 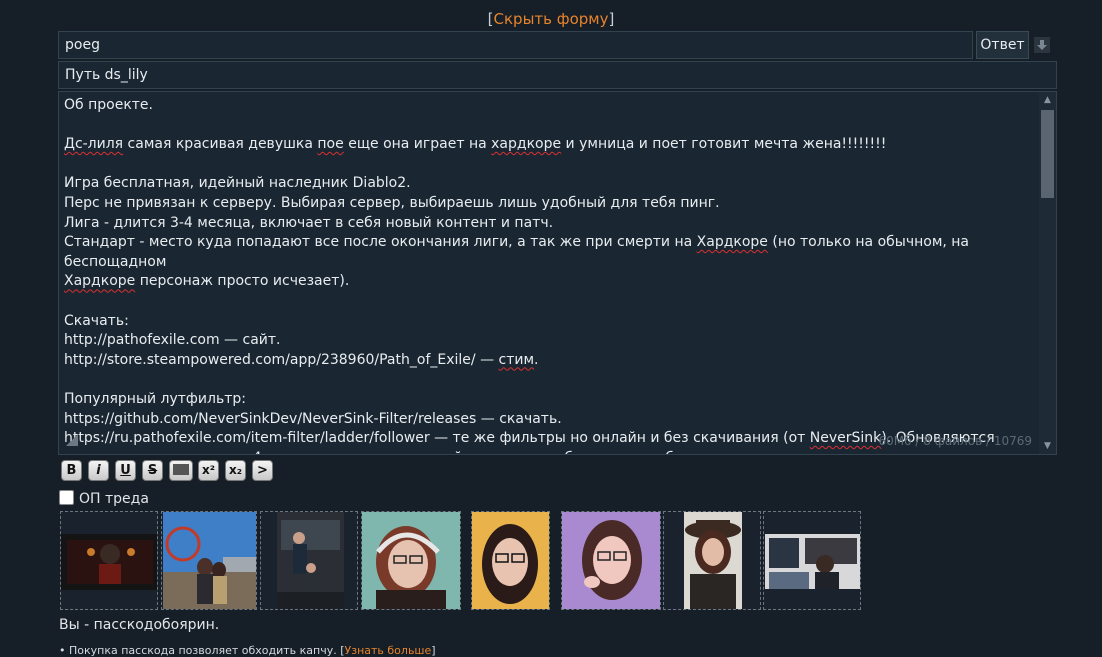 I want to click on message-line: Популярный лутфильтр:, so click(x=155, y=398).